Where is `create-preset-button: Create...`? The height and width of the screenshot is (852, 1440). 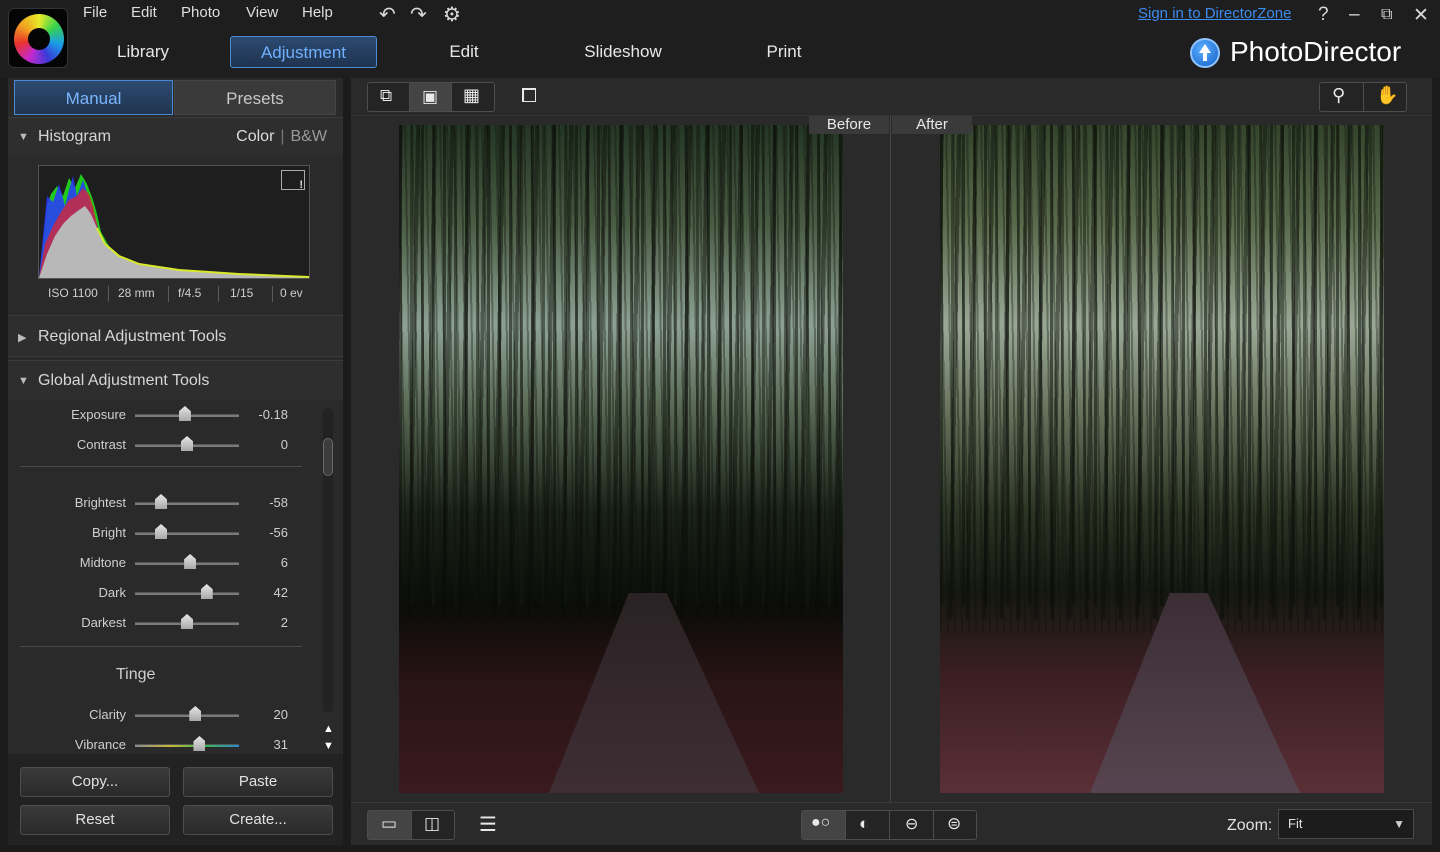 create-preset-button: Create... is located at coordinates (258, 820).